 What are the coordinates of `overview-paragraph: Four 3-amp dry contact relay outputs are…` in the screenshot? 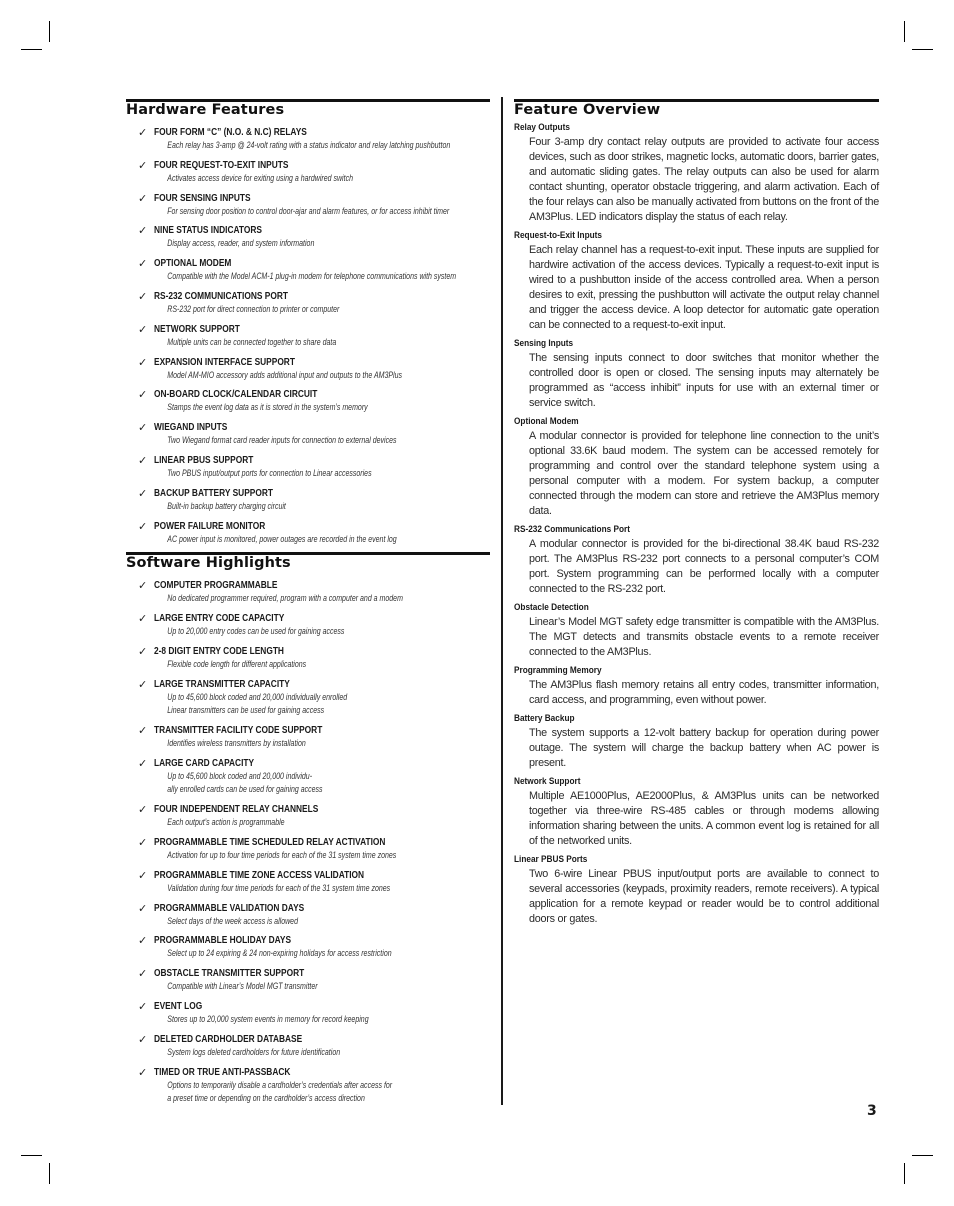 It's located at (704, 179).